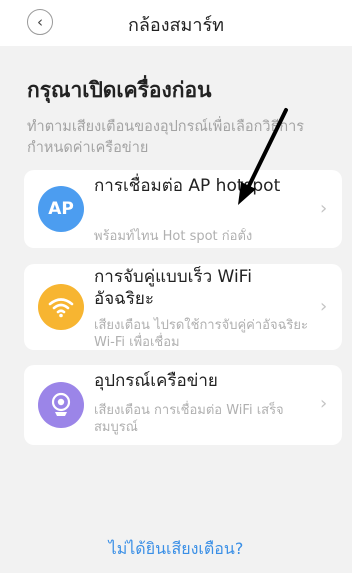 The height and width of the screenshot is (573, 352). Describe the element at coordinates (119, 90) in the screenshot. I see `power-on-heading: กรุณาเปิดเครื่องก่อน` at that location.